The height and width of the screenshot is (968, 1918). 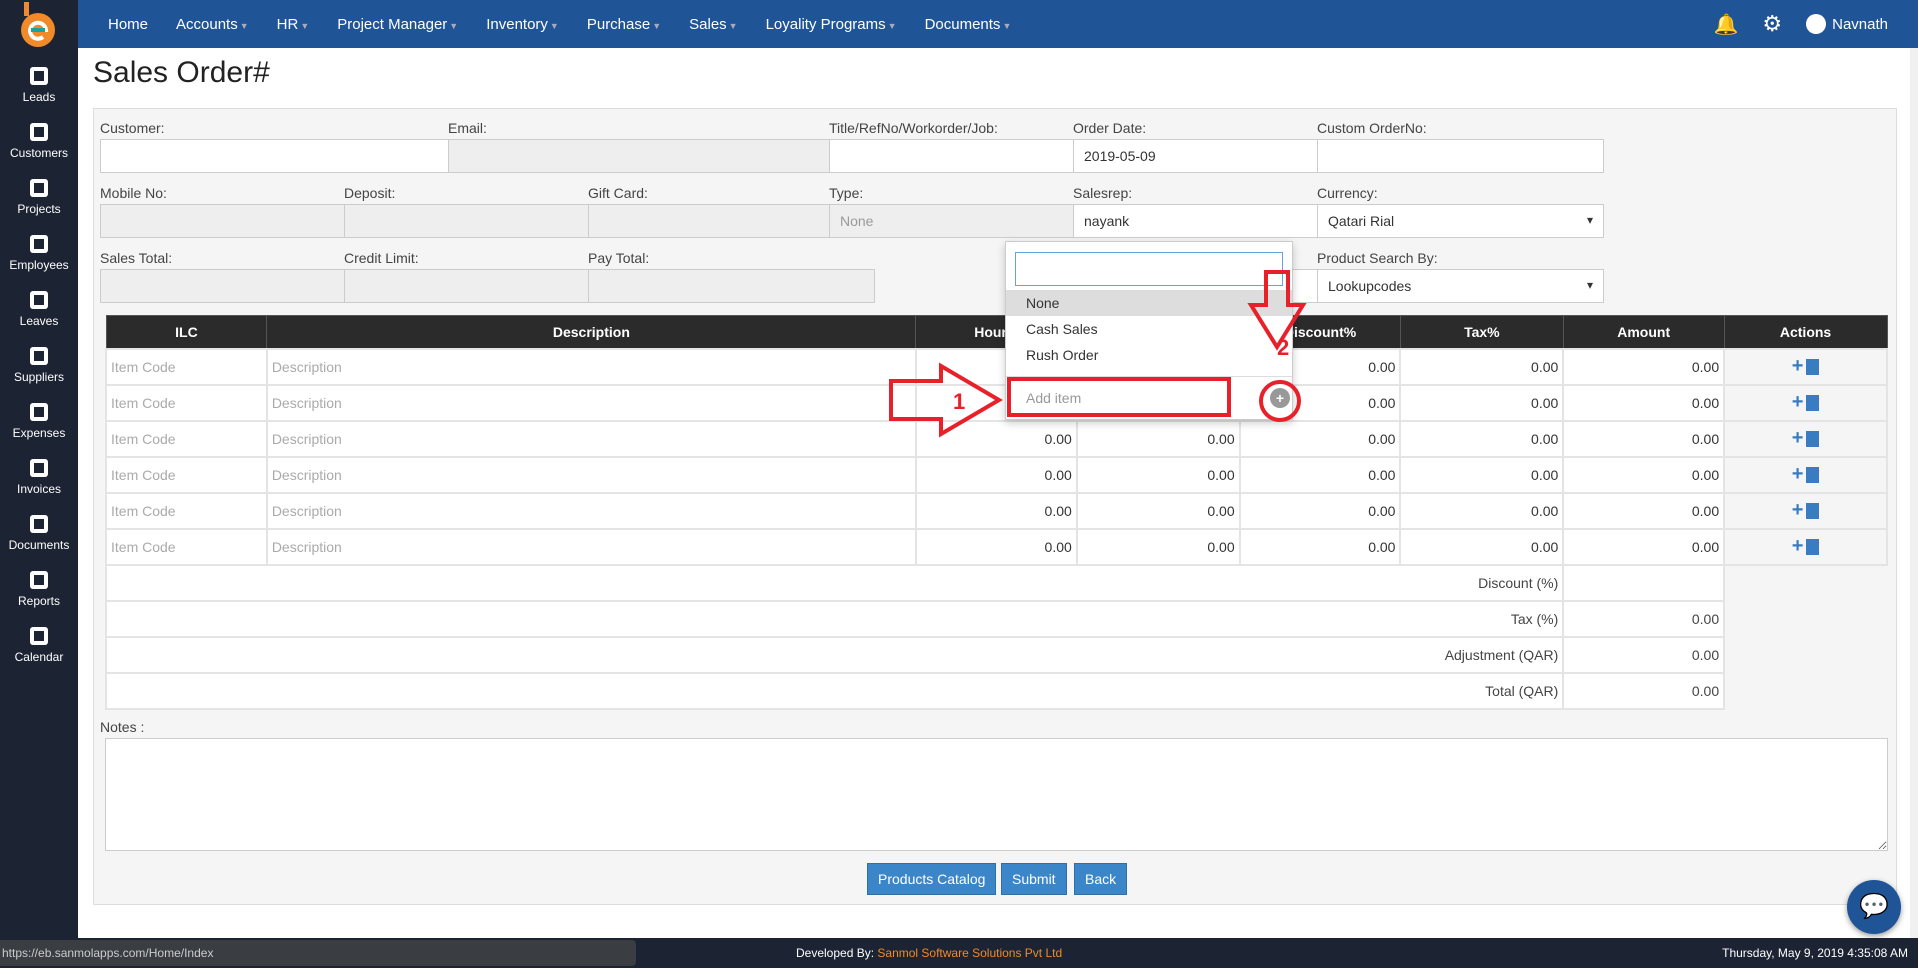 I want to click on footer-datetime: Thursday, May 9, 2019 4:35:08 AM, so click(x=1815, y=953).